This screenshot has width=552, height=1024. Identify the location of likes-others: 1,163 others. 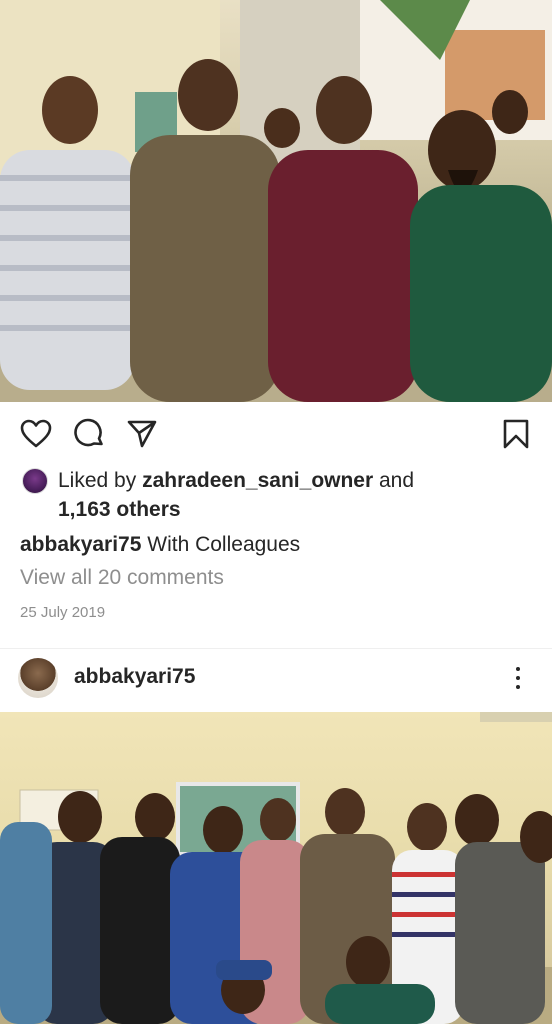
(119, 509).